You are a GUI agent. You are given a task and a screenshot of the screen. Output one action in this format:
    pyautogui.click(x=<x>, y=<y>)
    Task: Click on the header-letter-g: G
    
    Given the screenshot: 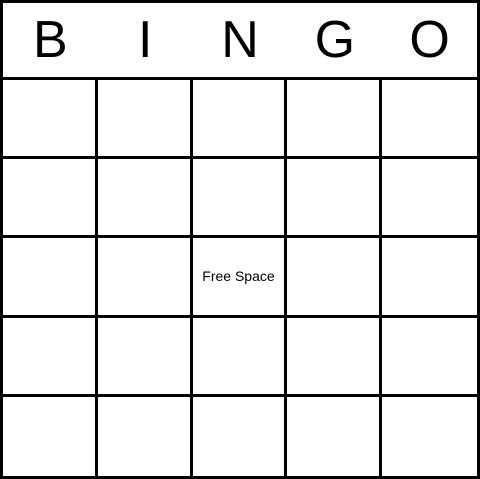 What is the action you would take?
    pyautogui.click(x=335, y=40)
    